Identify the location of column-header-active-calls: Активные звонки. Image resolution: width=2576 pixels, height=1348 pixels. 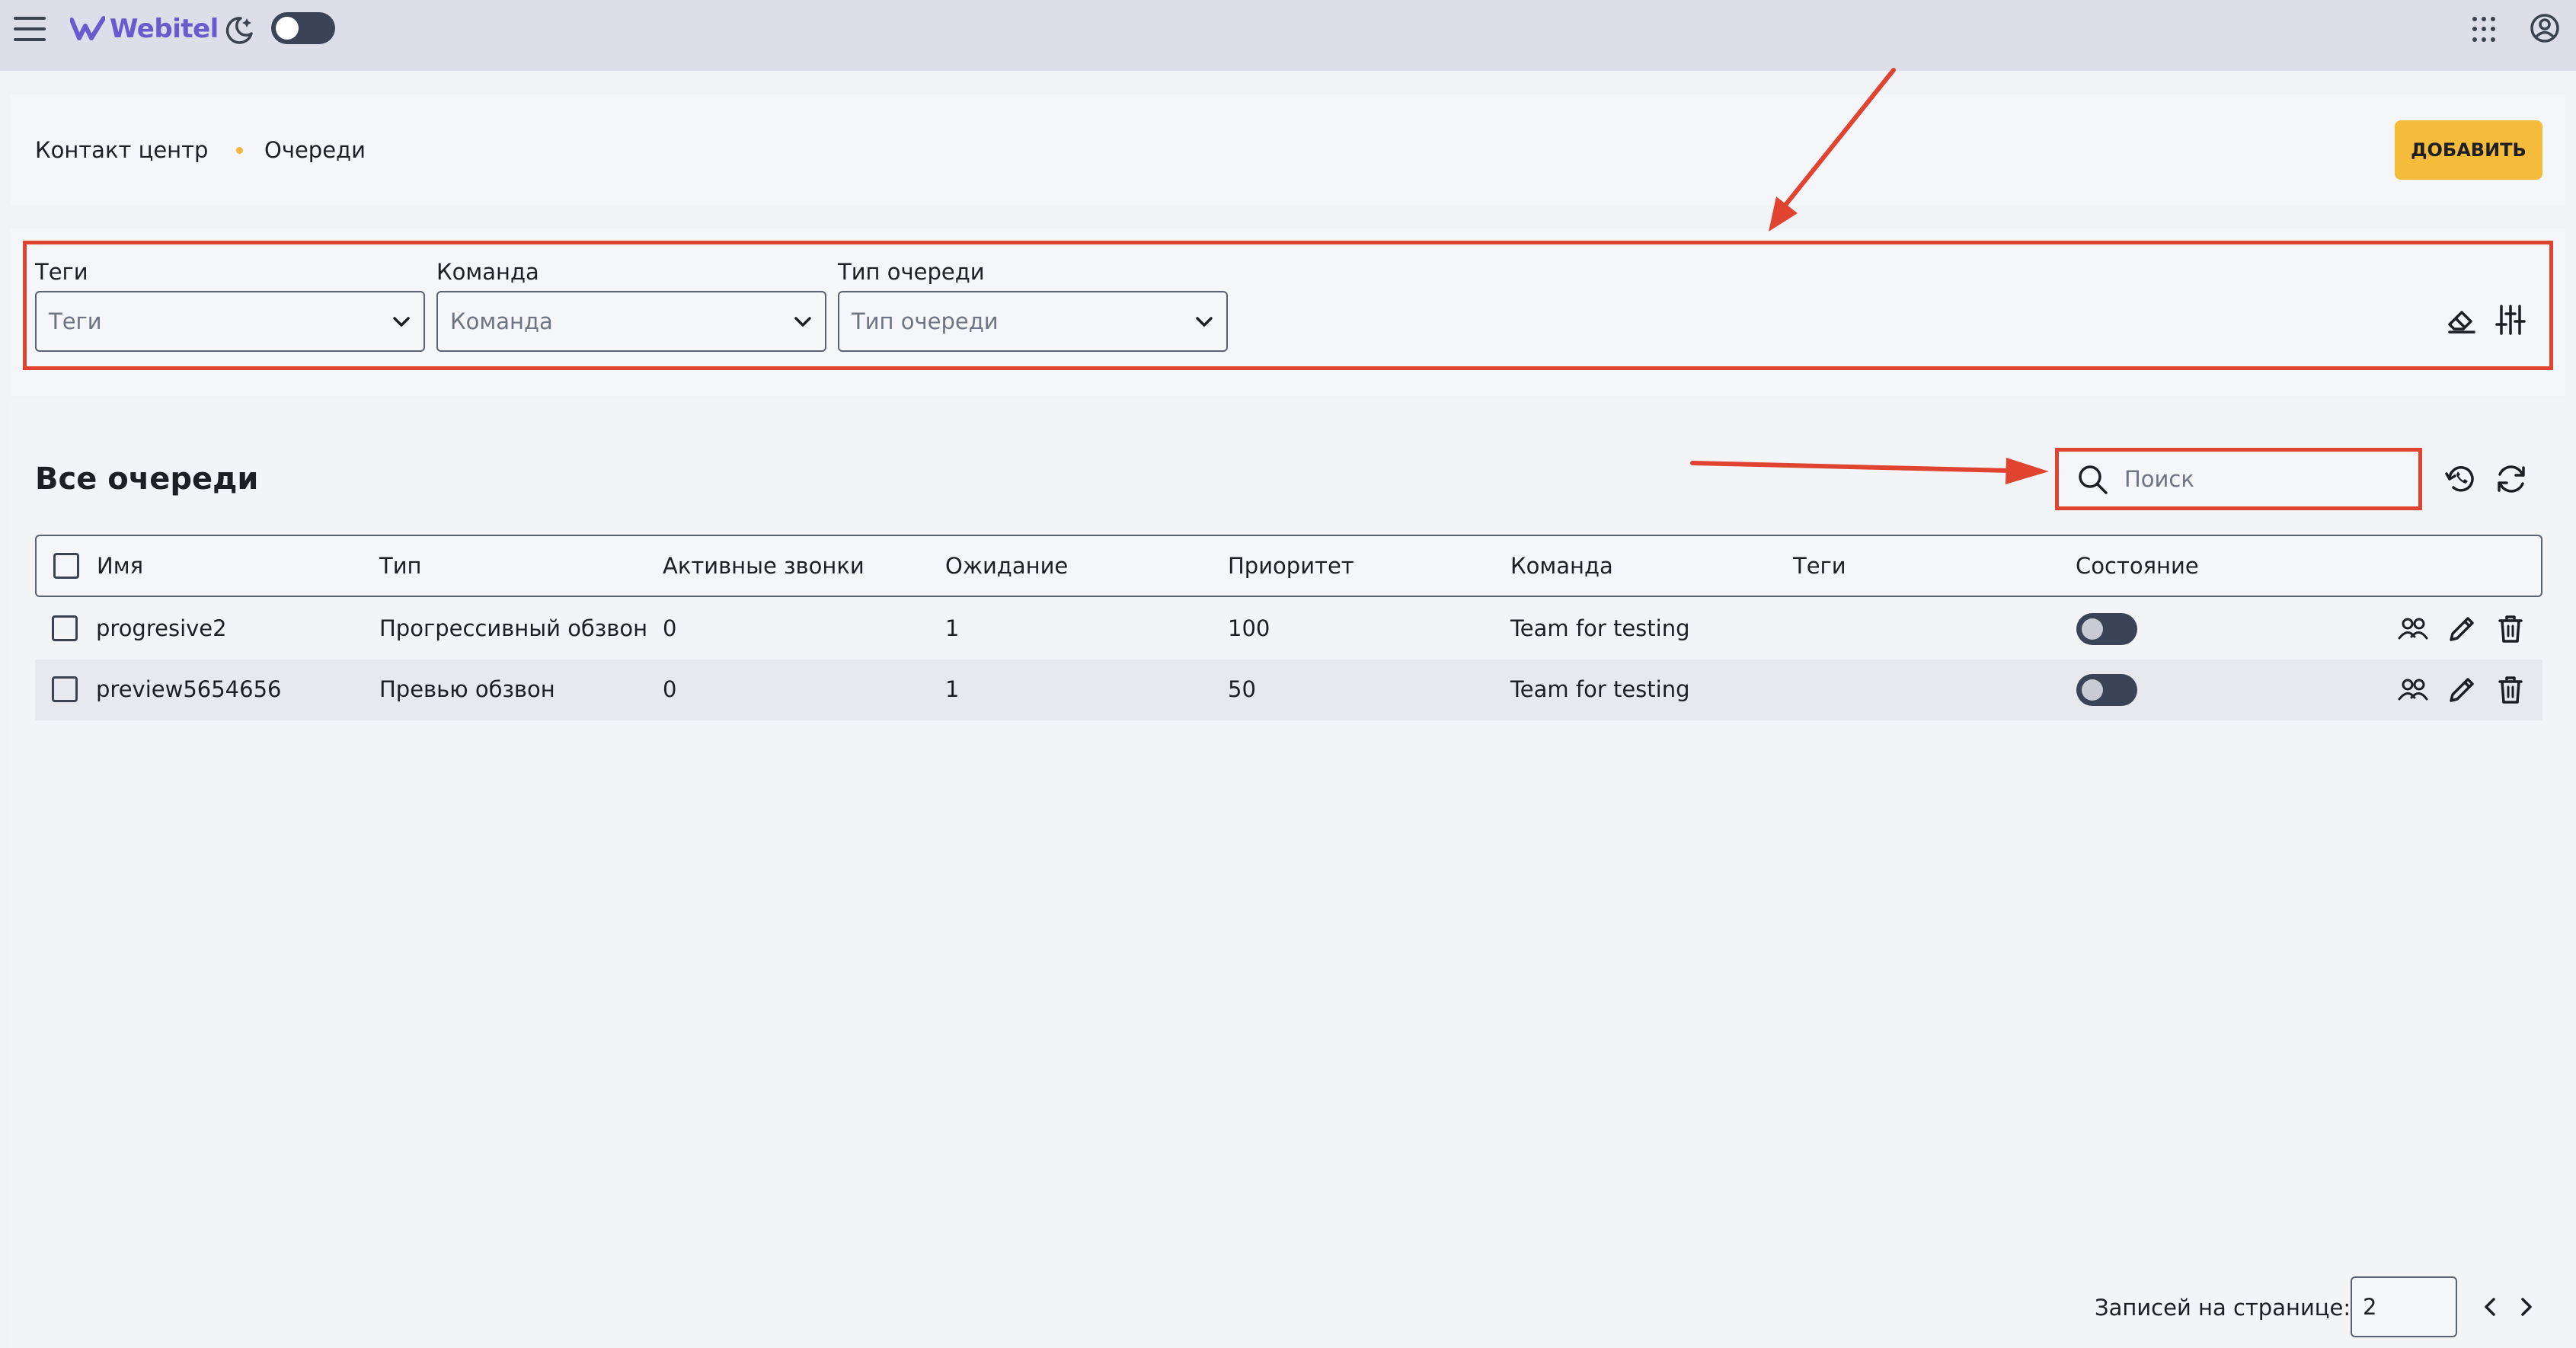
(764, 566).